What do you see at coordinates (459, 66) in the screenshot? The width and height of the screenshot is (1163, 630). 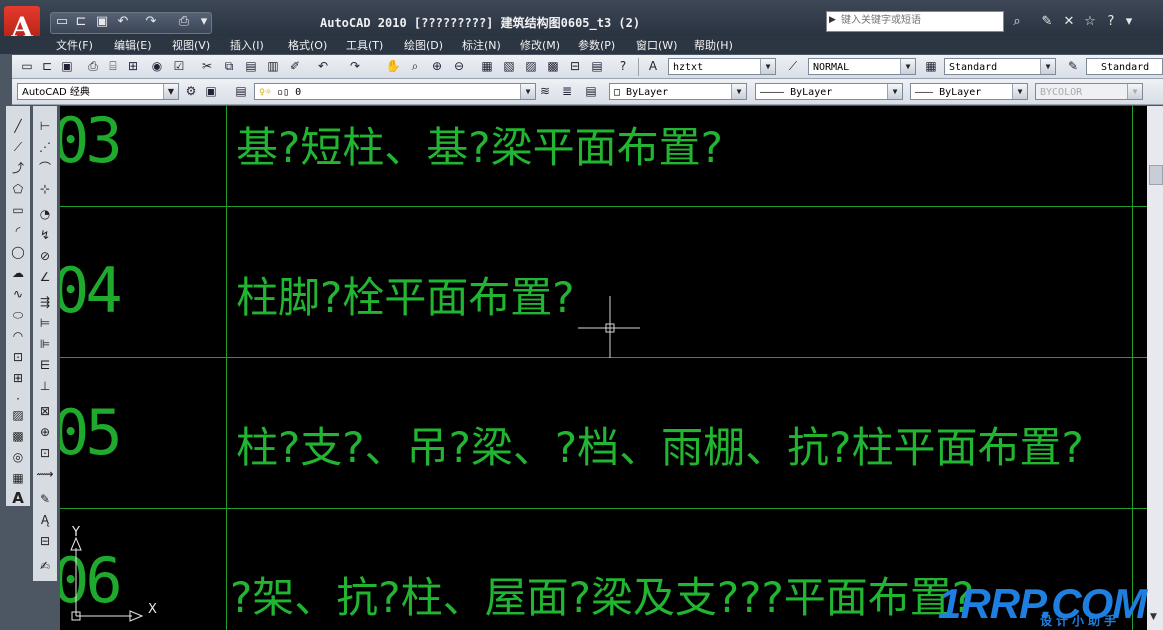 I see `zoom-previous-icon: ⊖` at bounding box center [459, 66].